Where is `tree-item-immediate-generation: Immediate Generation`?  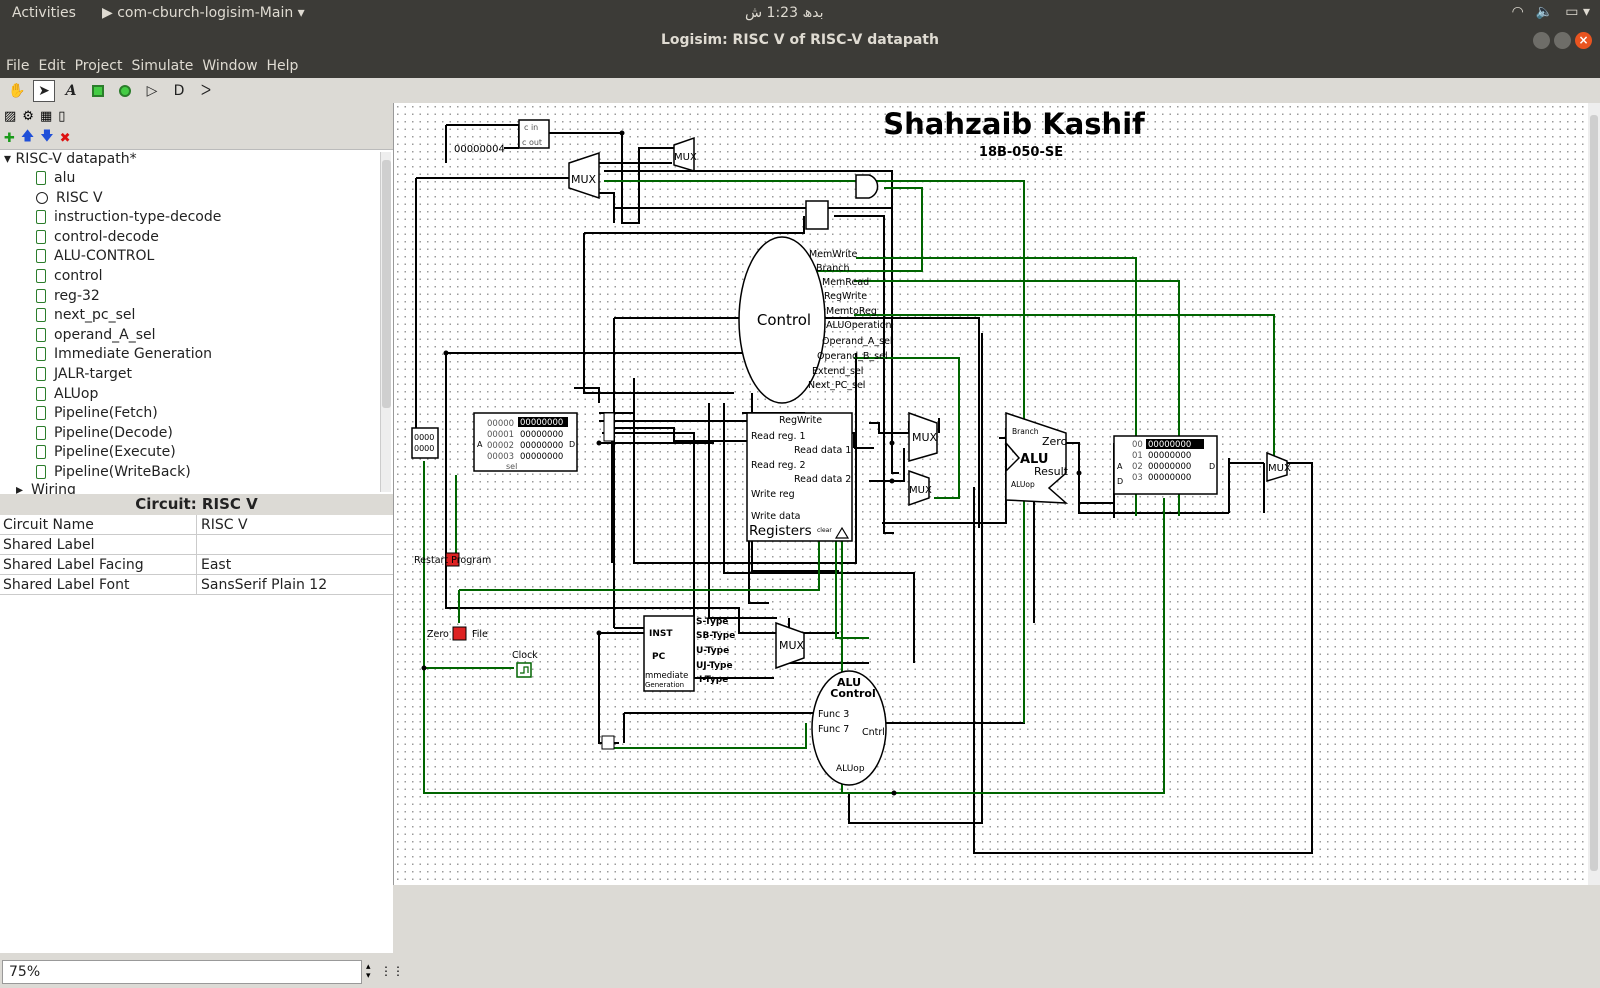
tree-item-immediate-generation: Immediate Generation is located at coordinates (124, 354).